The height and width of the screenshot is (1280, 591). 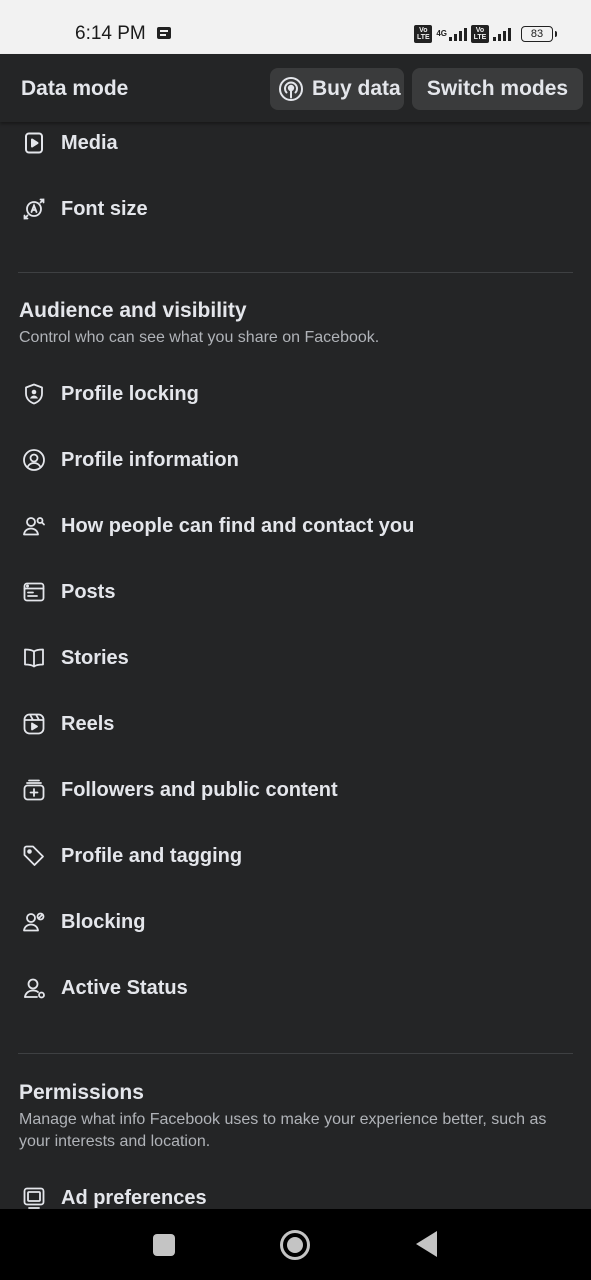 I want to click on tag-icon, so click(x=34, y=856).